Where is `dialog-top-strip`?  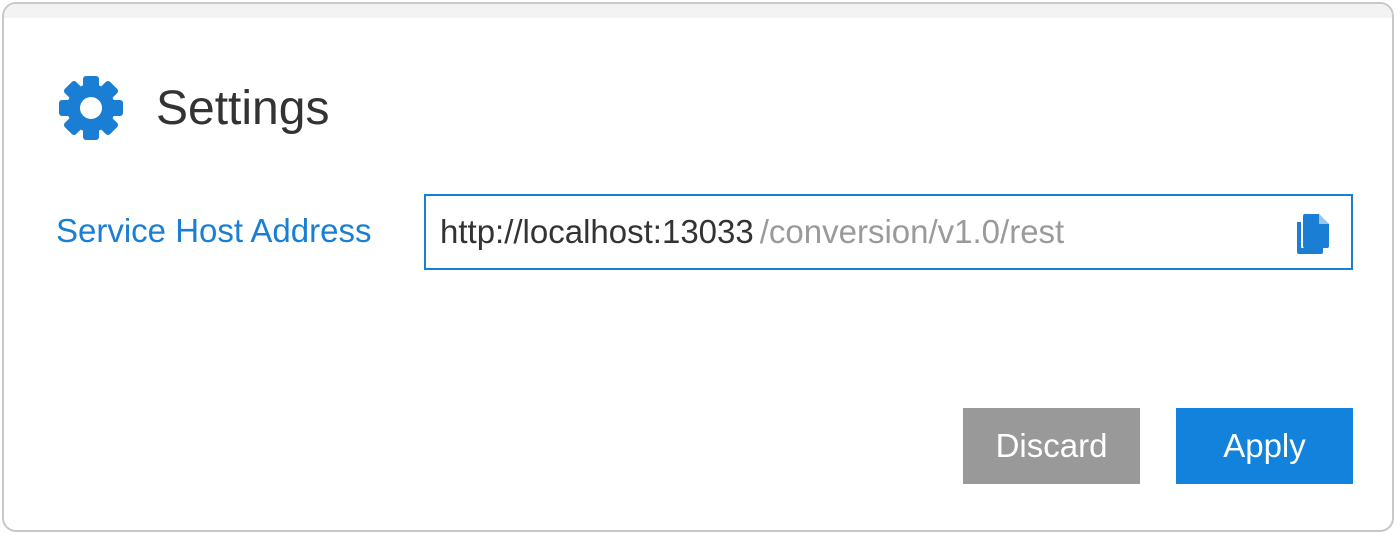 dialog-top-strip is located at coordinates (698, 11).